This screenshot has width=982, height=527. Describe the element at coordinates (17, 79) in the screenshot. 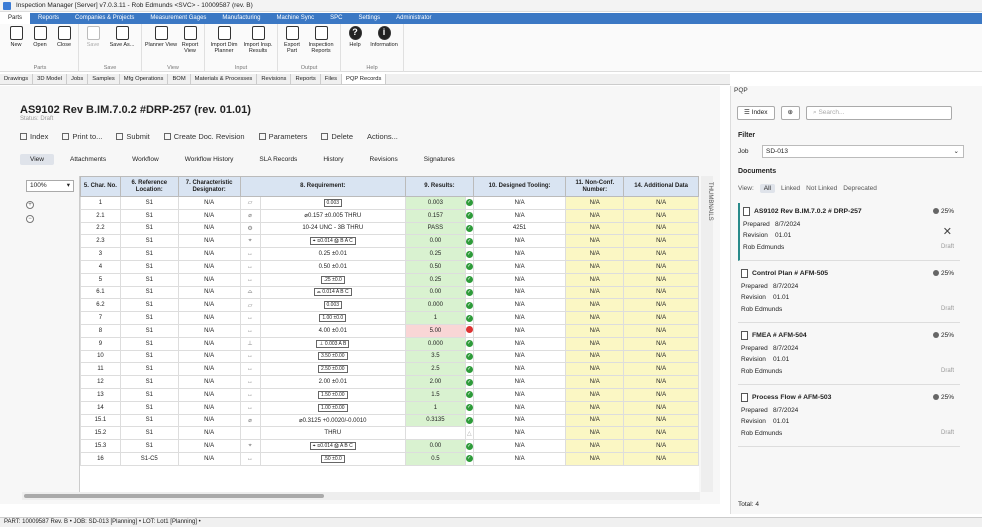

I see `sub-tab: Drawings` at that location.